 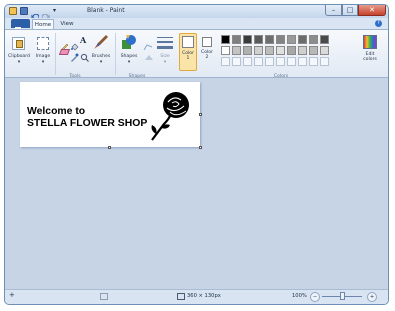 I want to click on brushes-icon, so click(x=101, y=42).